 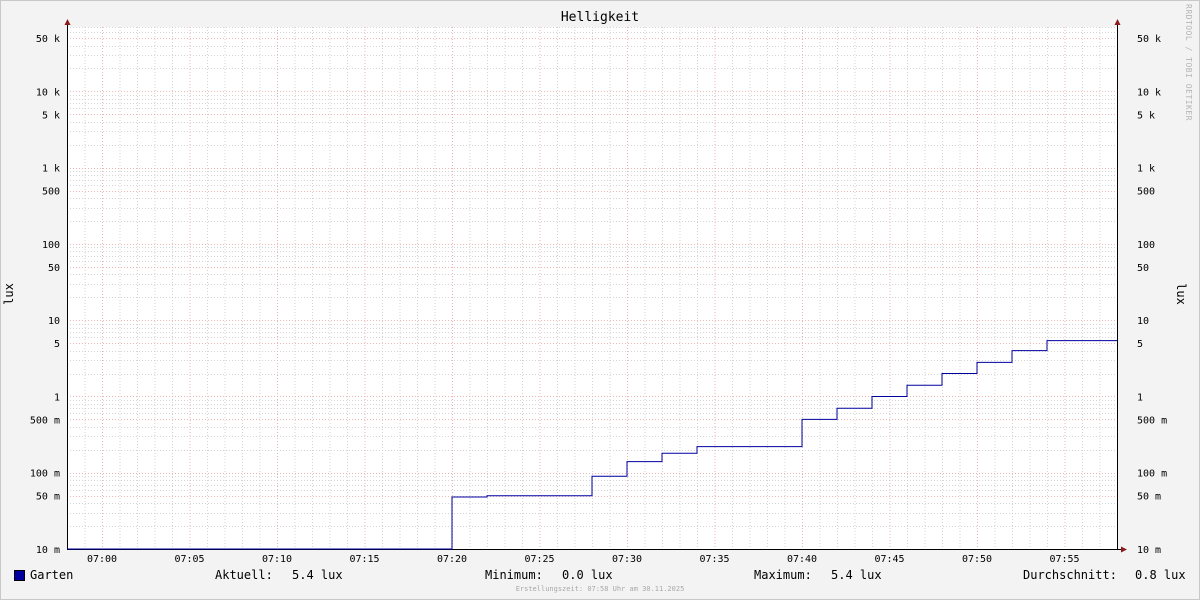 What do you see at coordinates (48, 39) in the screenshot?
I see `y-tick-label-left: 50 k` at bounding box center [48, 39].